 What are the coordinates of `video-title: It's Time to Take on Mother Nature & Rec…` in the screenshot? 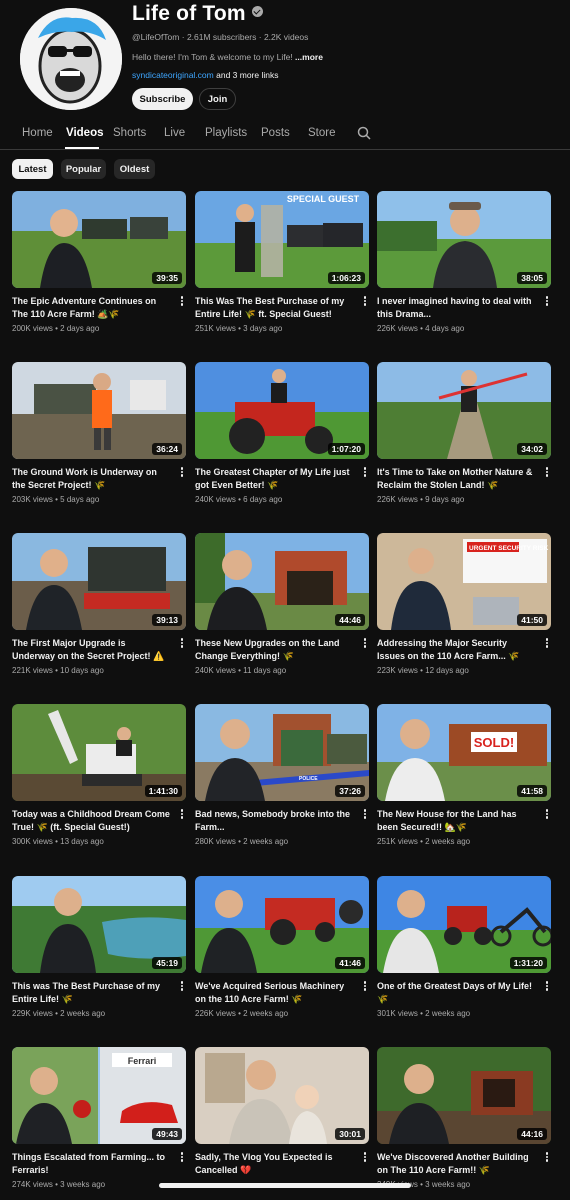 It's located at (456, 479).